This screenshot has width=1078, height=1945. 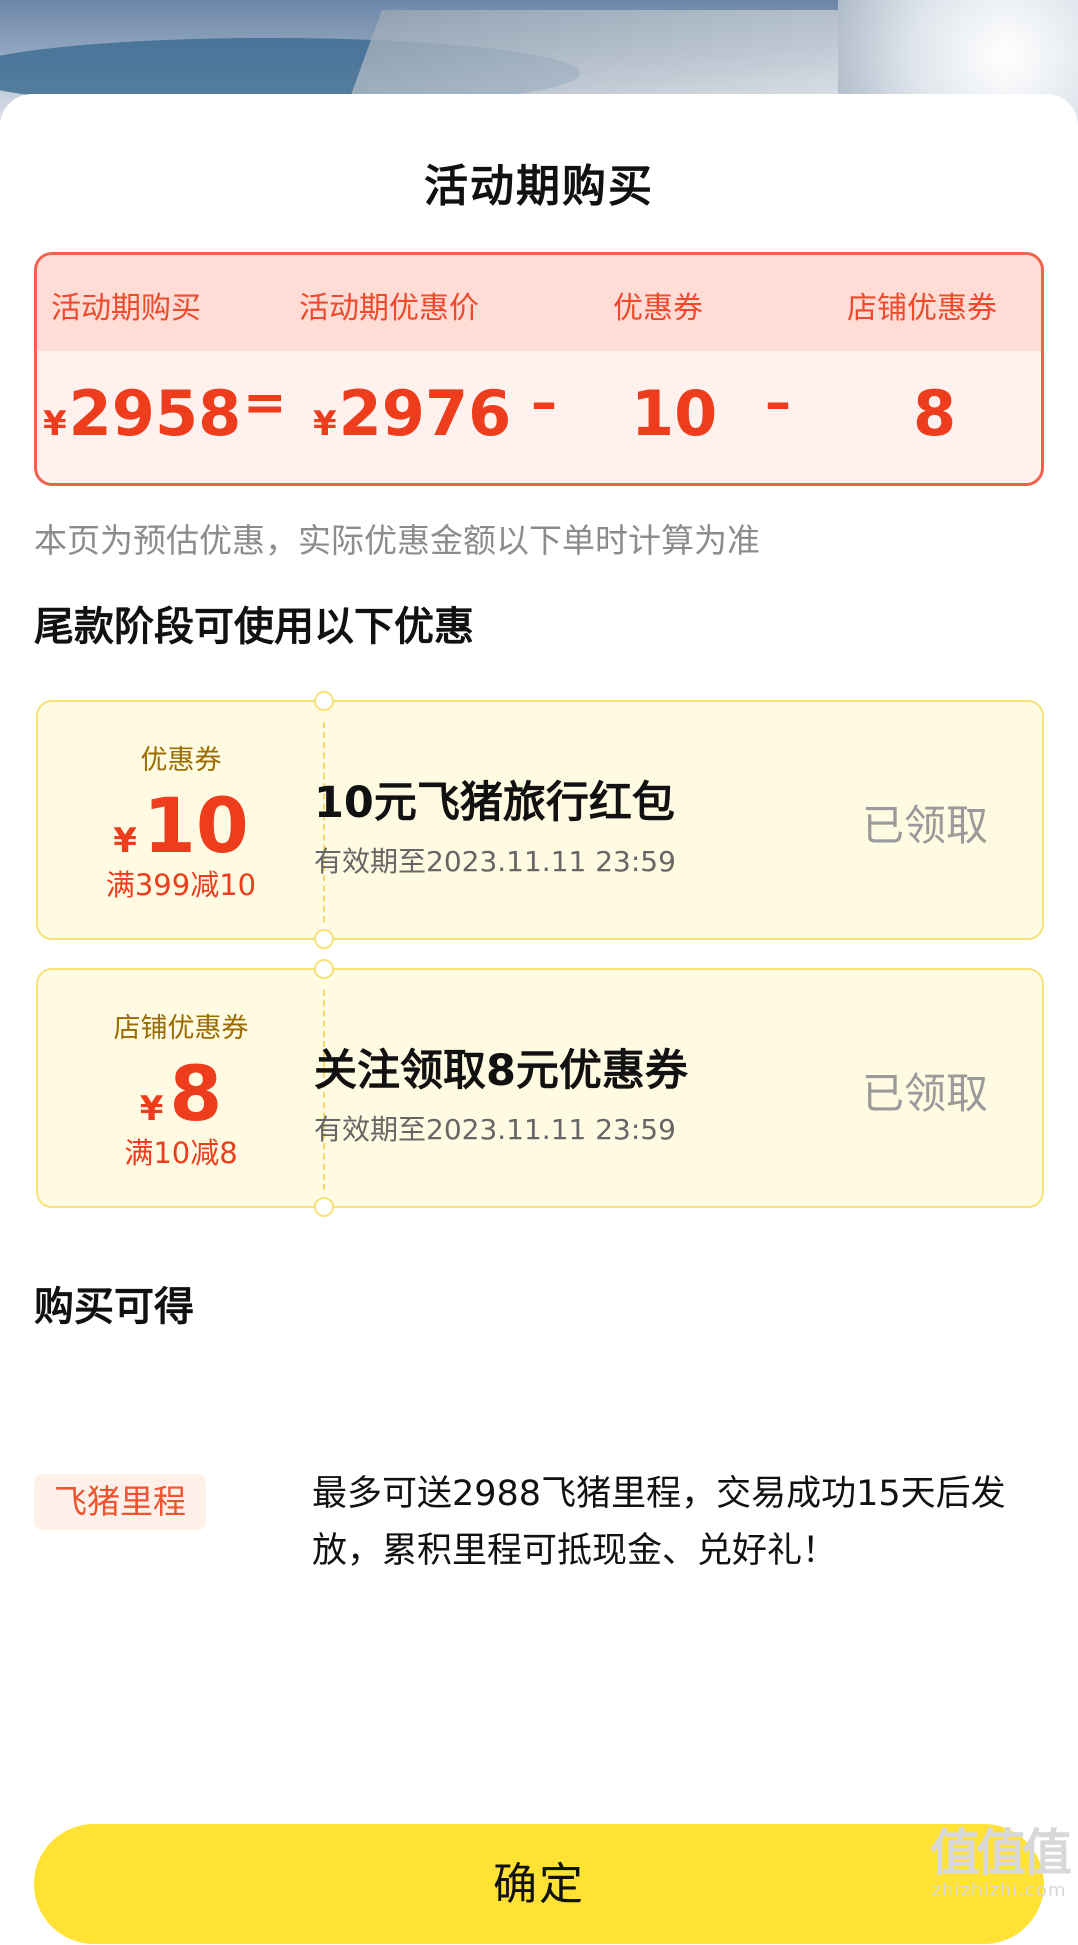 What do you see at coordinates (181, 1028) in the screenshot?
I see `coupon-type: 店铺优惠券` at bounding box center [181, 1028].